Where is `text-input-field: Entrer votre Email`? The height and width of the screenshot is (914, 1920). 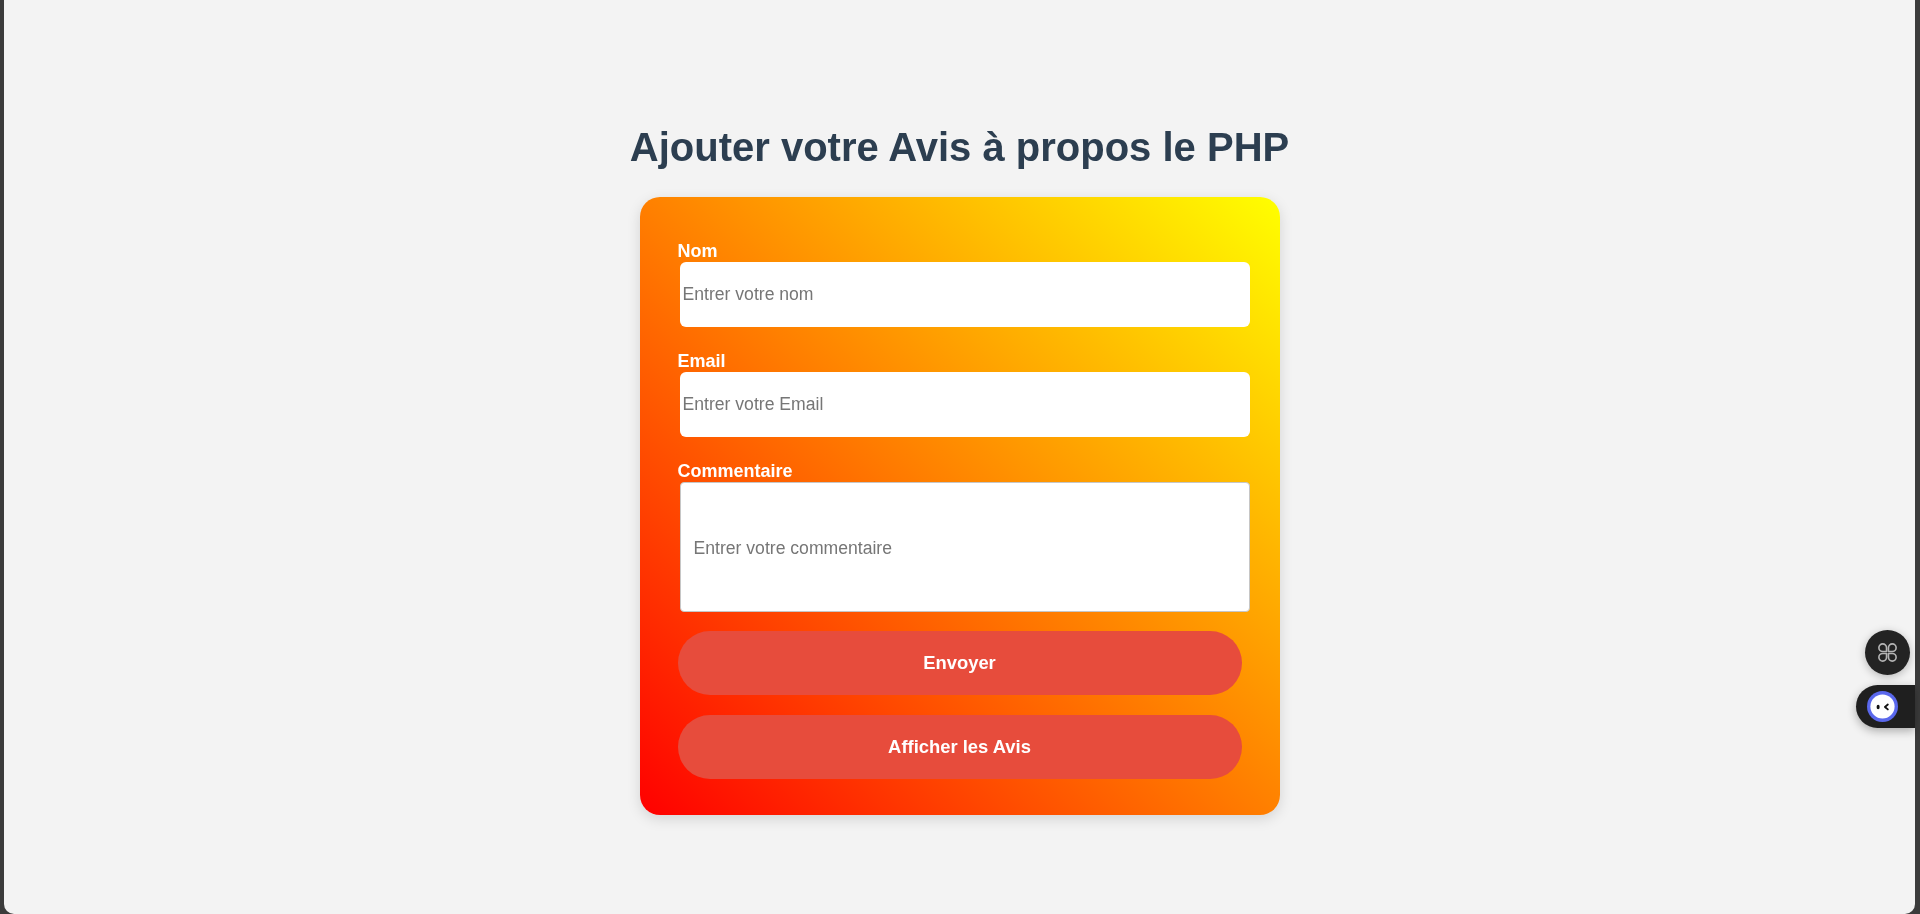
text-input-field: Entrer votre Email is located at coordinates (964, 404).